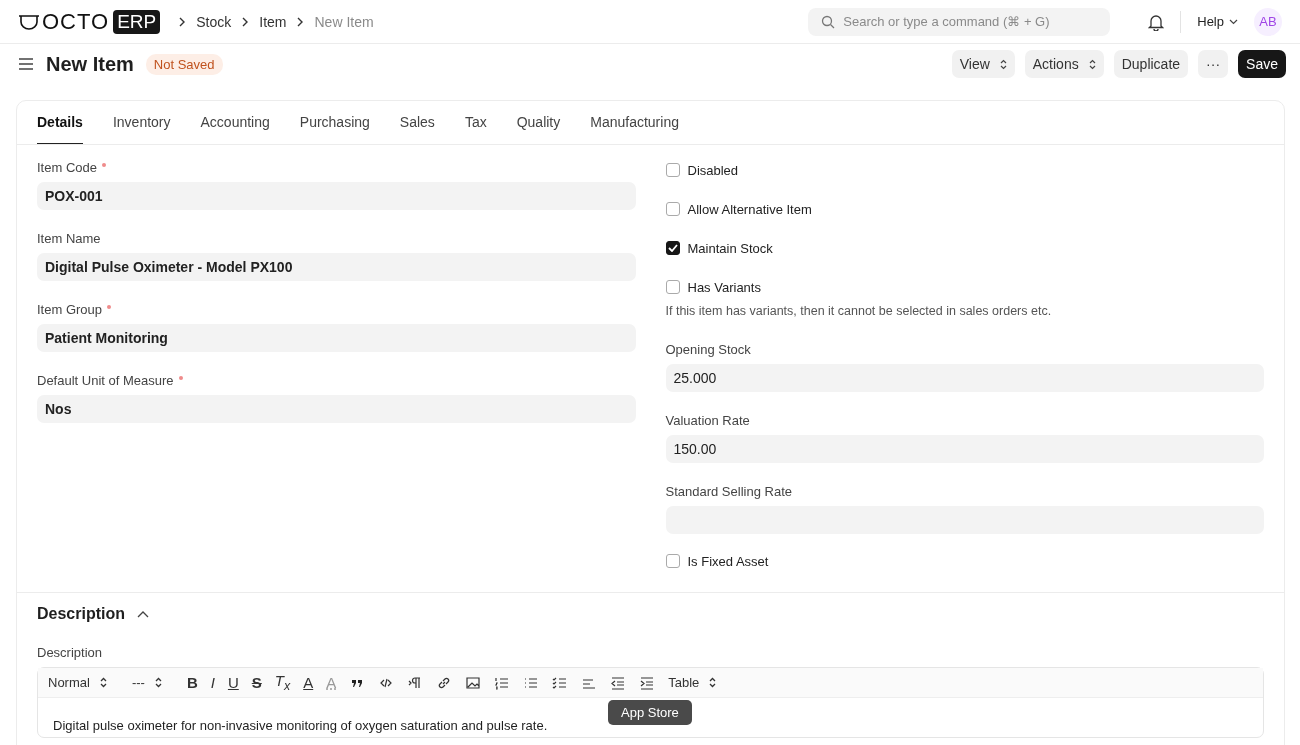 The image size is (1300, 745). Describe the element at coordinates (143, 614) in the screenshot. I see `collapse-chevron-icon` at that location.